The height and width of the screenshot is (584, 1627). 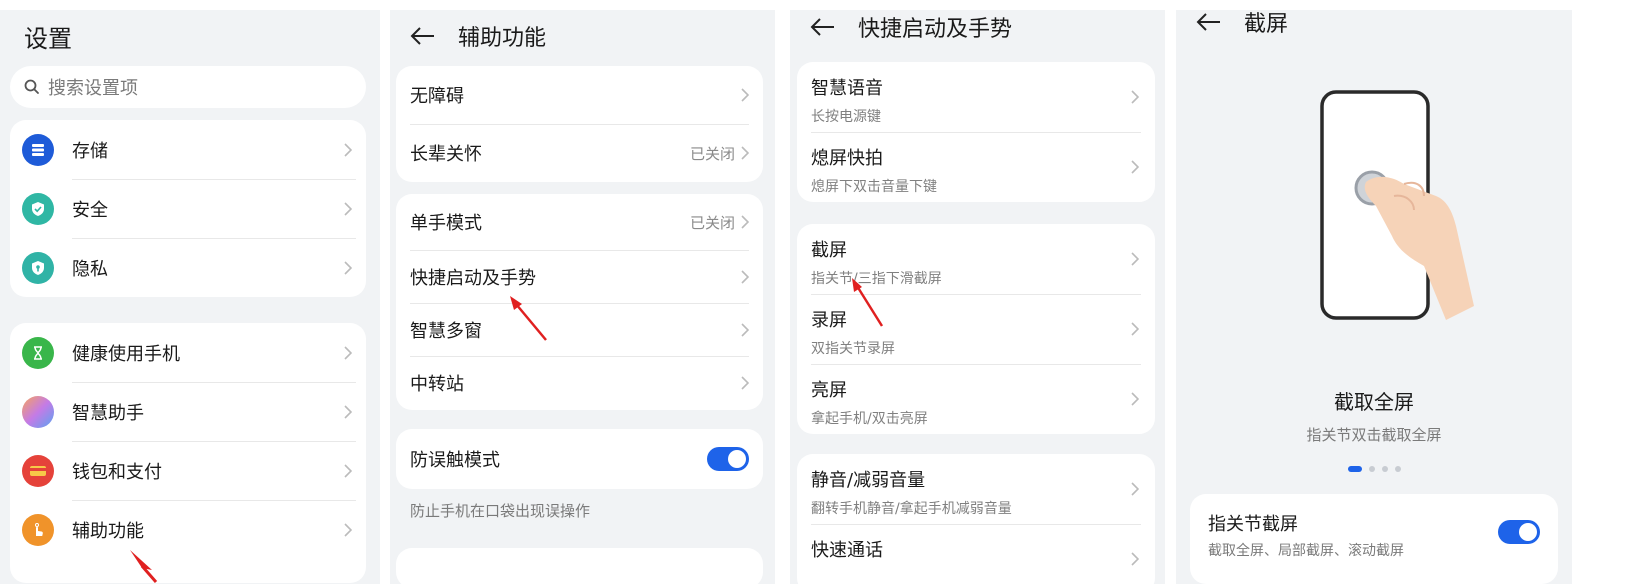 I want to click on knuckle-screenshot-label: 指关节截屏, so click(x=1253, y=524).